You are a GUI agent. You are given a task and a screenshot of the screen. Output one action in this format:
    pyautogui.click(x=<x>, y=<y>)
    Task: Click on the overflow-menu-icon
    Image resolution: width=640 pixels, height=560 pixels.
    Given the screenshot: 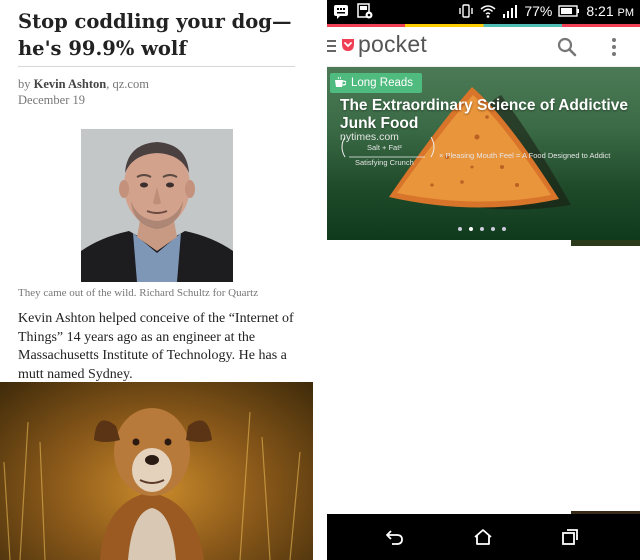 What is the action you would take?
    pyautogui.click(x=614, y=47)
    